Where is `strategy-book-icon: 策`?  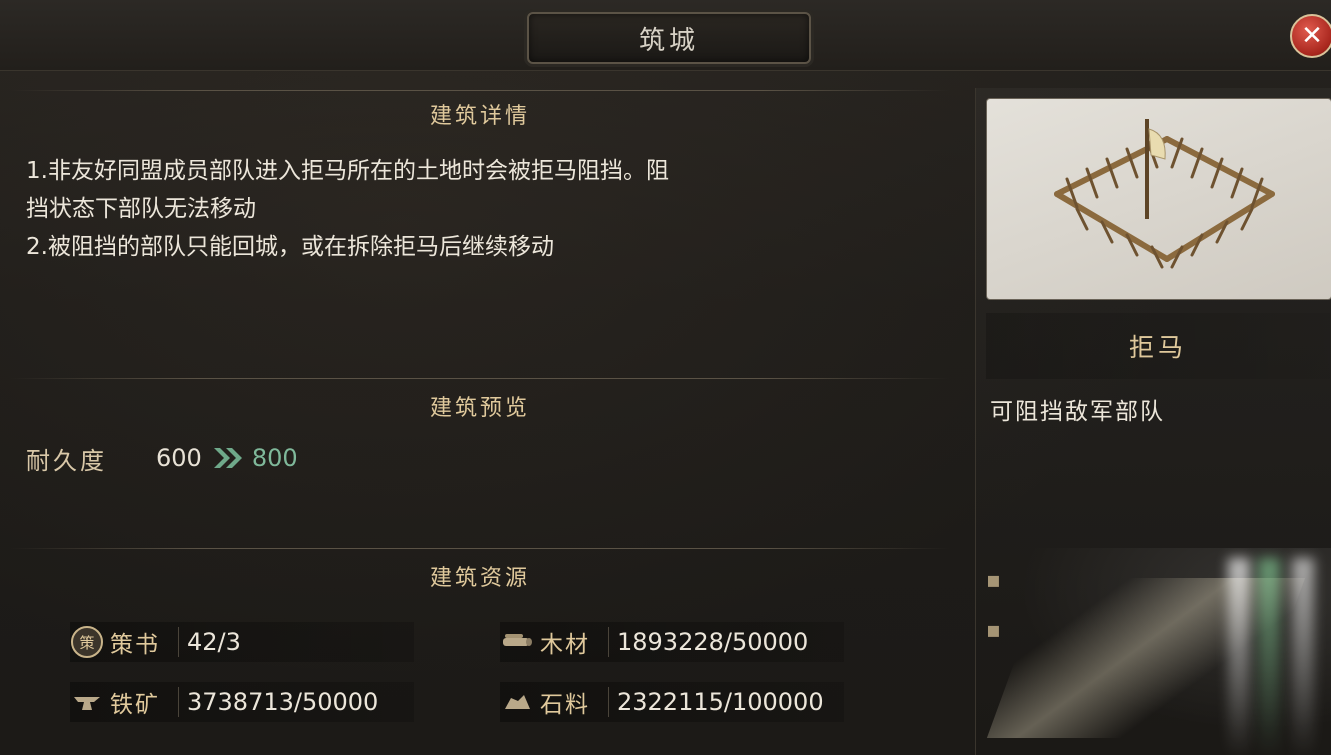
strategy-book-icon: 策 is located at coordinates (87, 642).